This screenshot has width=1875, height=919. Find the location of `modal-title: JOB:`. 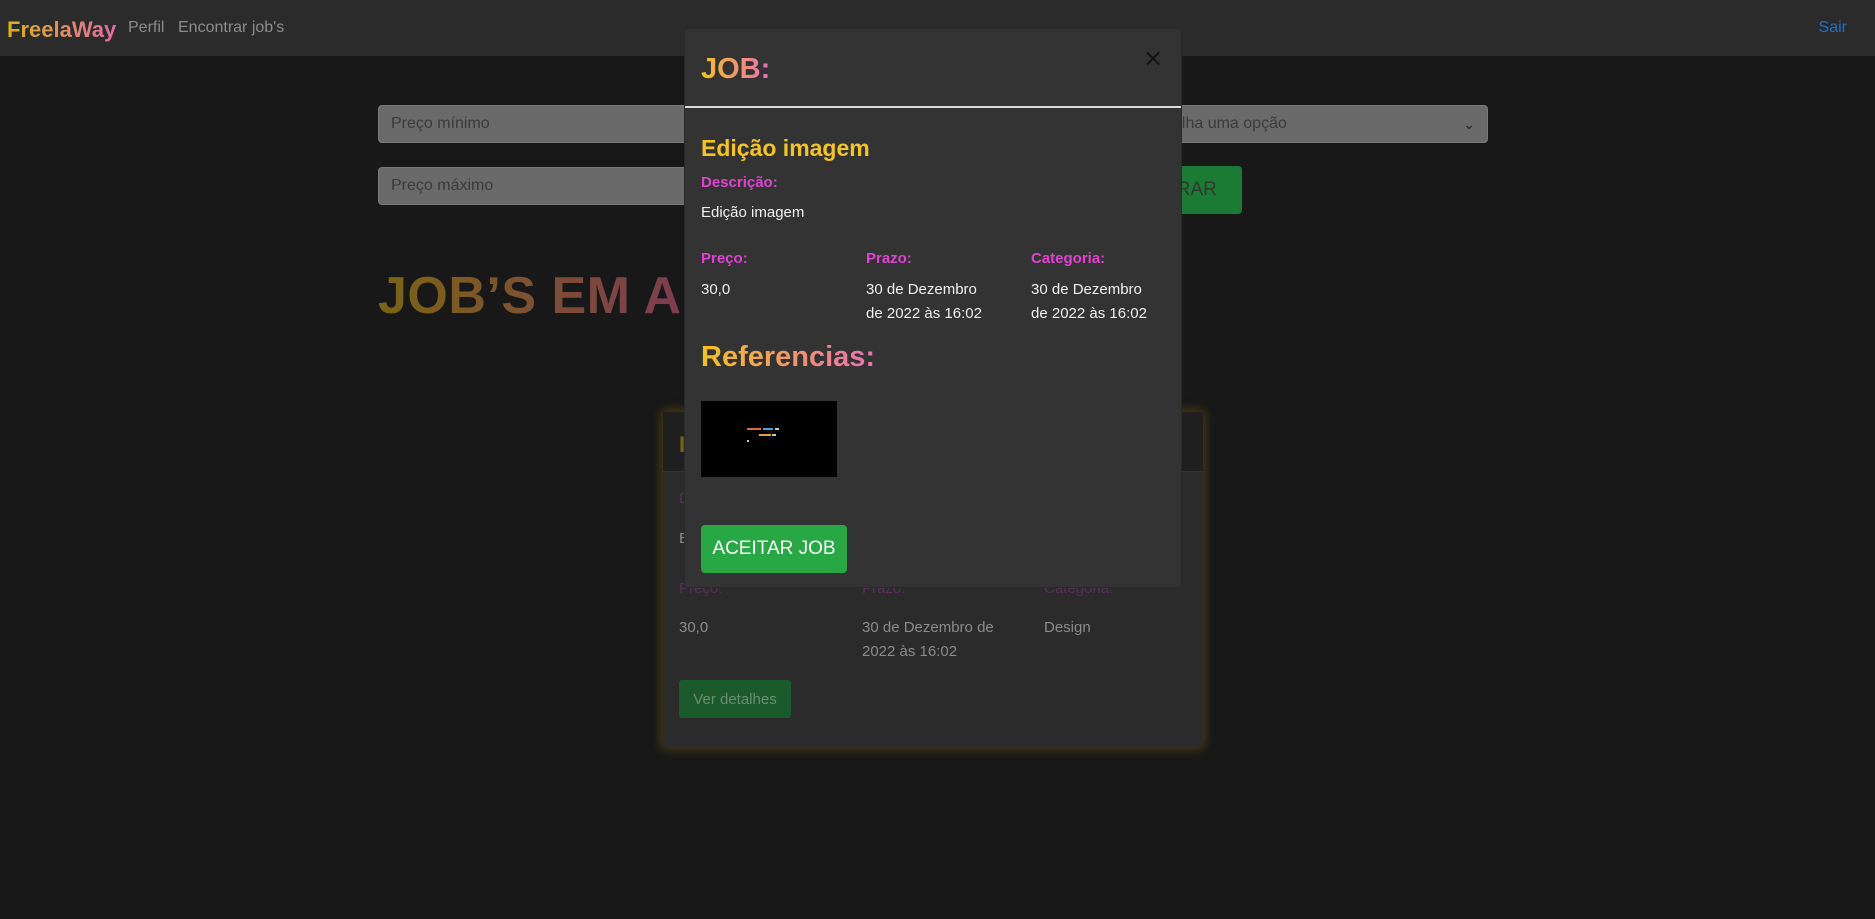

modal-title: JOB: is located at coordinates (736, 69).